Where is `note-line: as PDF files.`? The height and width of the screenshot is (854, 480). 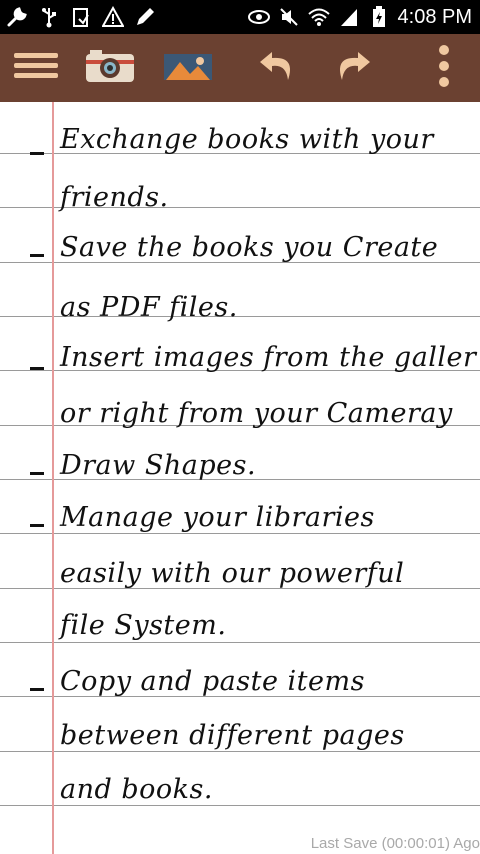
note-line: as PDF files. is located at coordinates (149, 307).